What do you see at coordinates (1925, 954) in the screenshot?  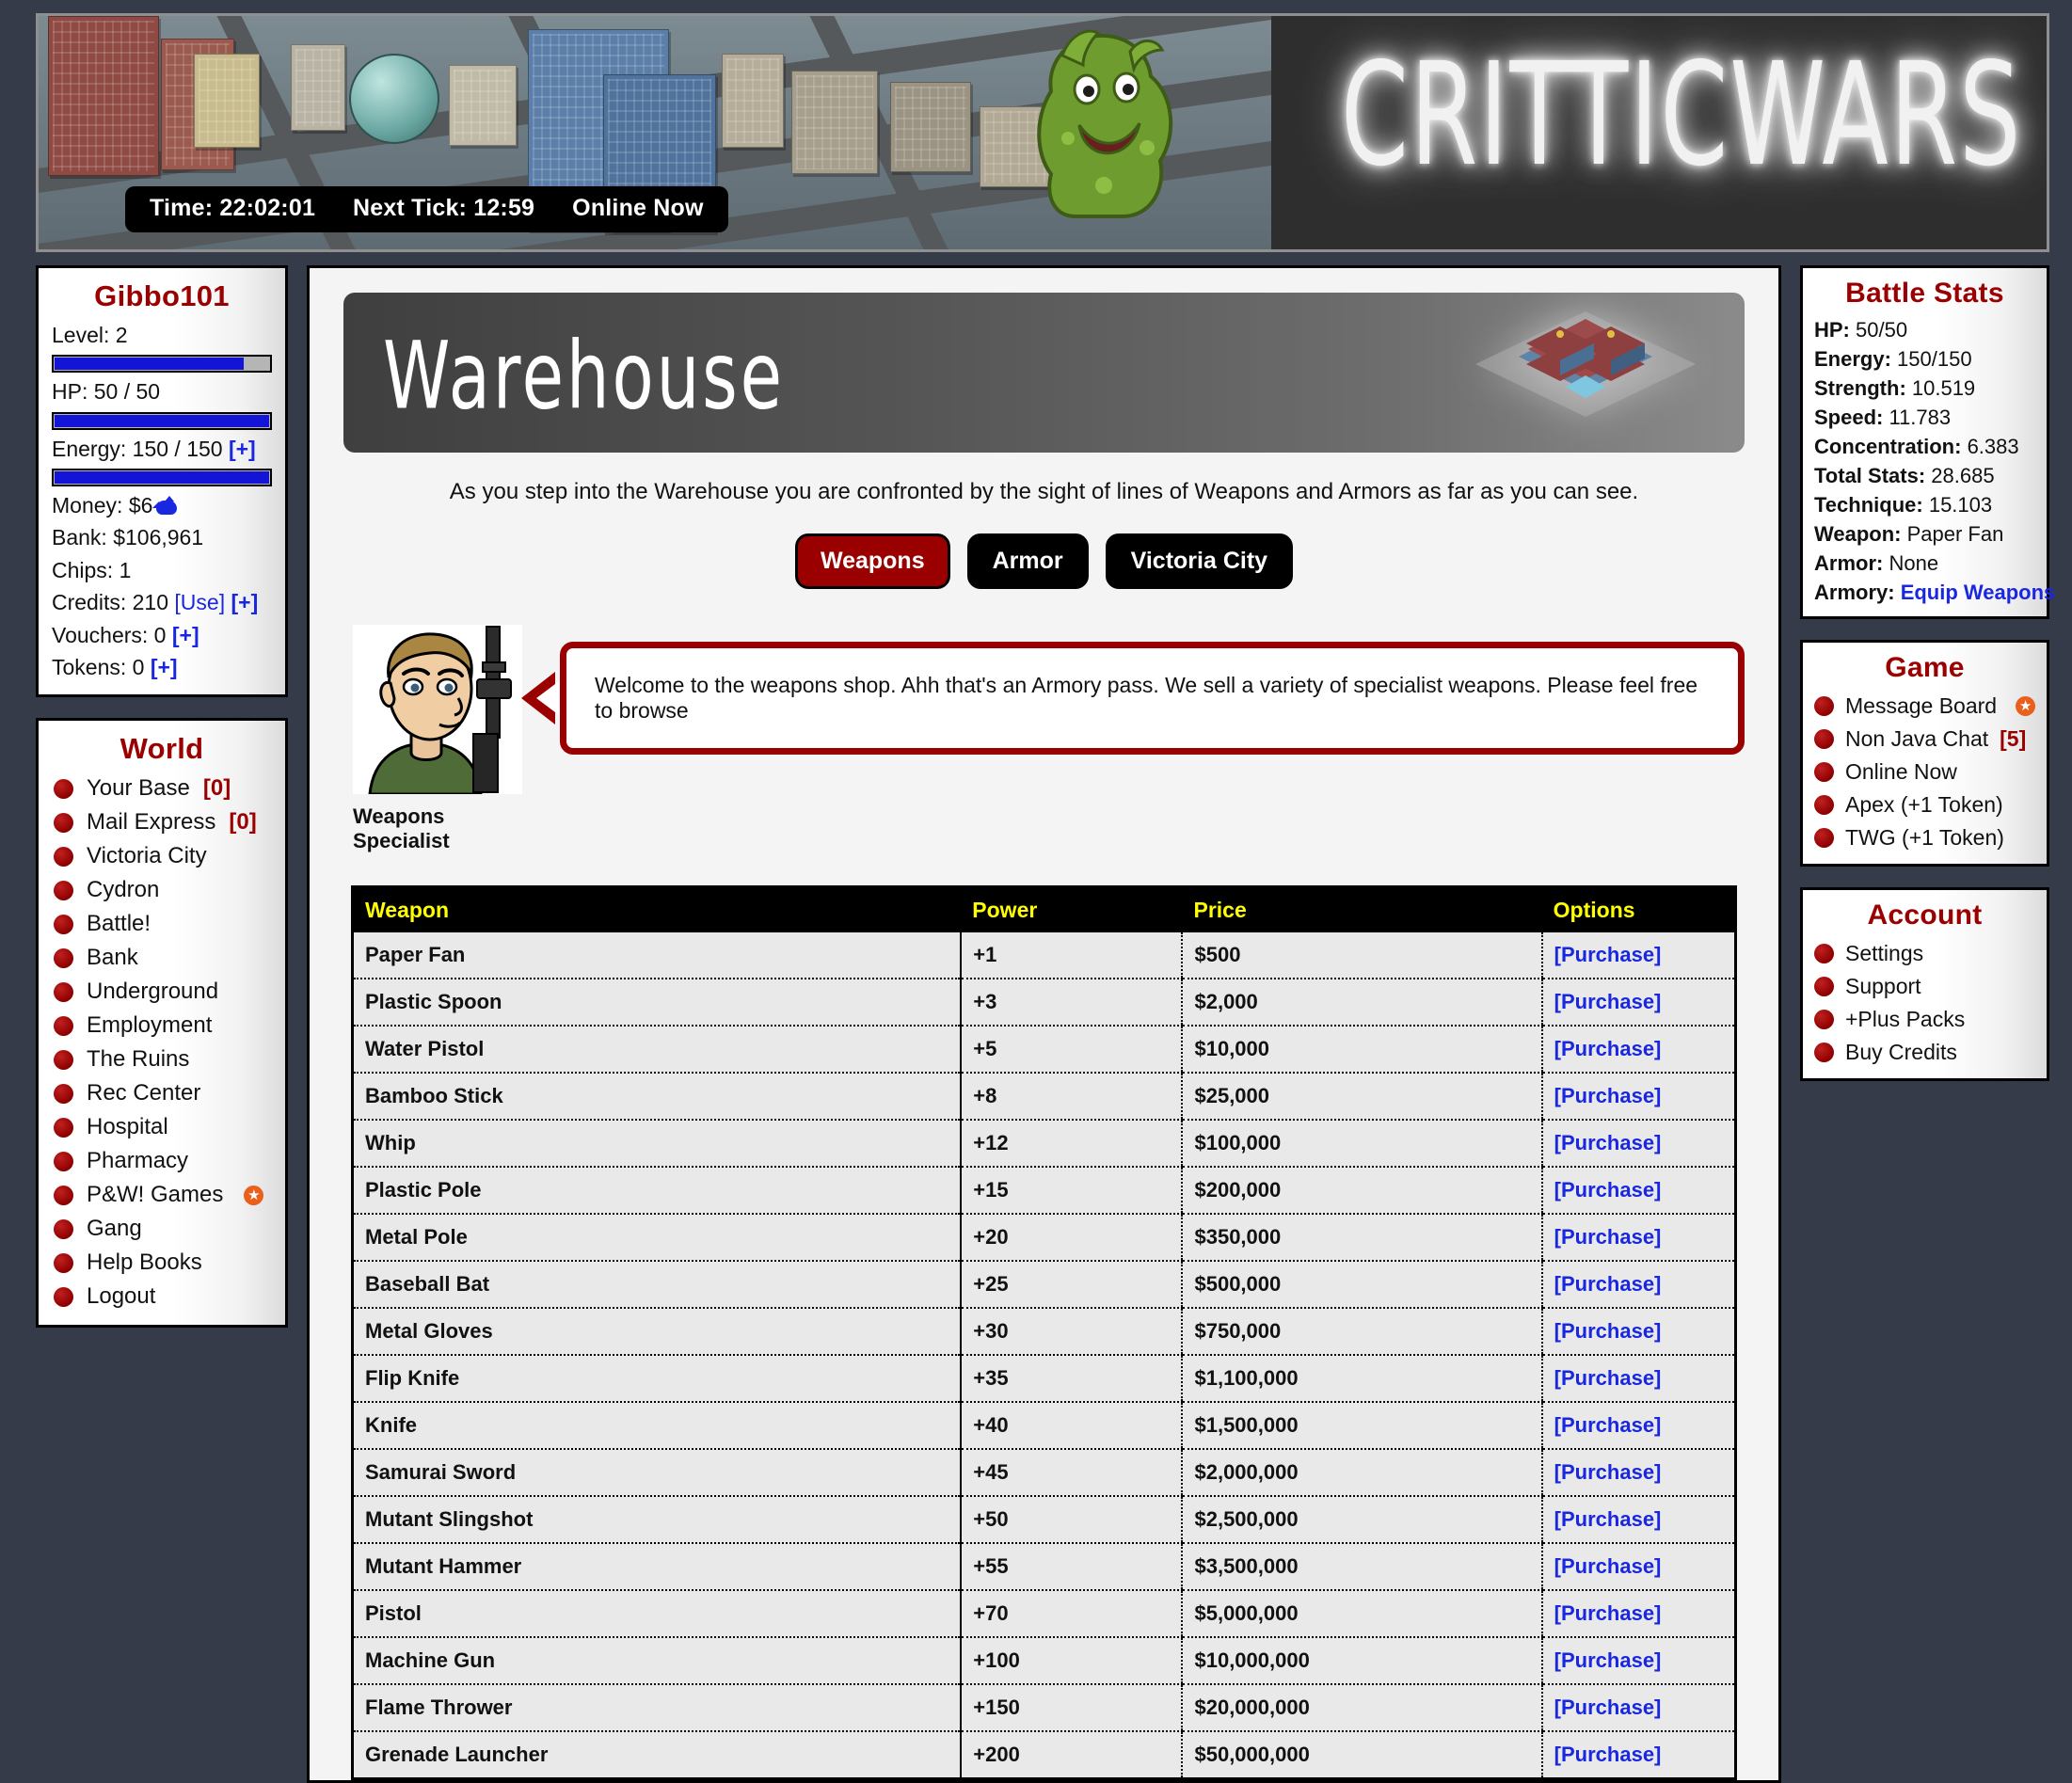 I see `account-item-settings: Settings` at bounding box center [1925, 954].